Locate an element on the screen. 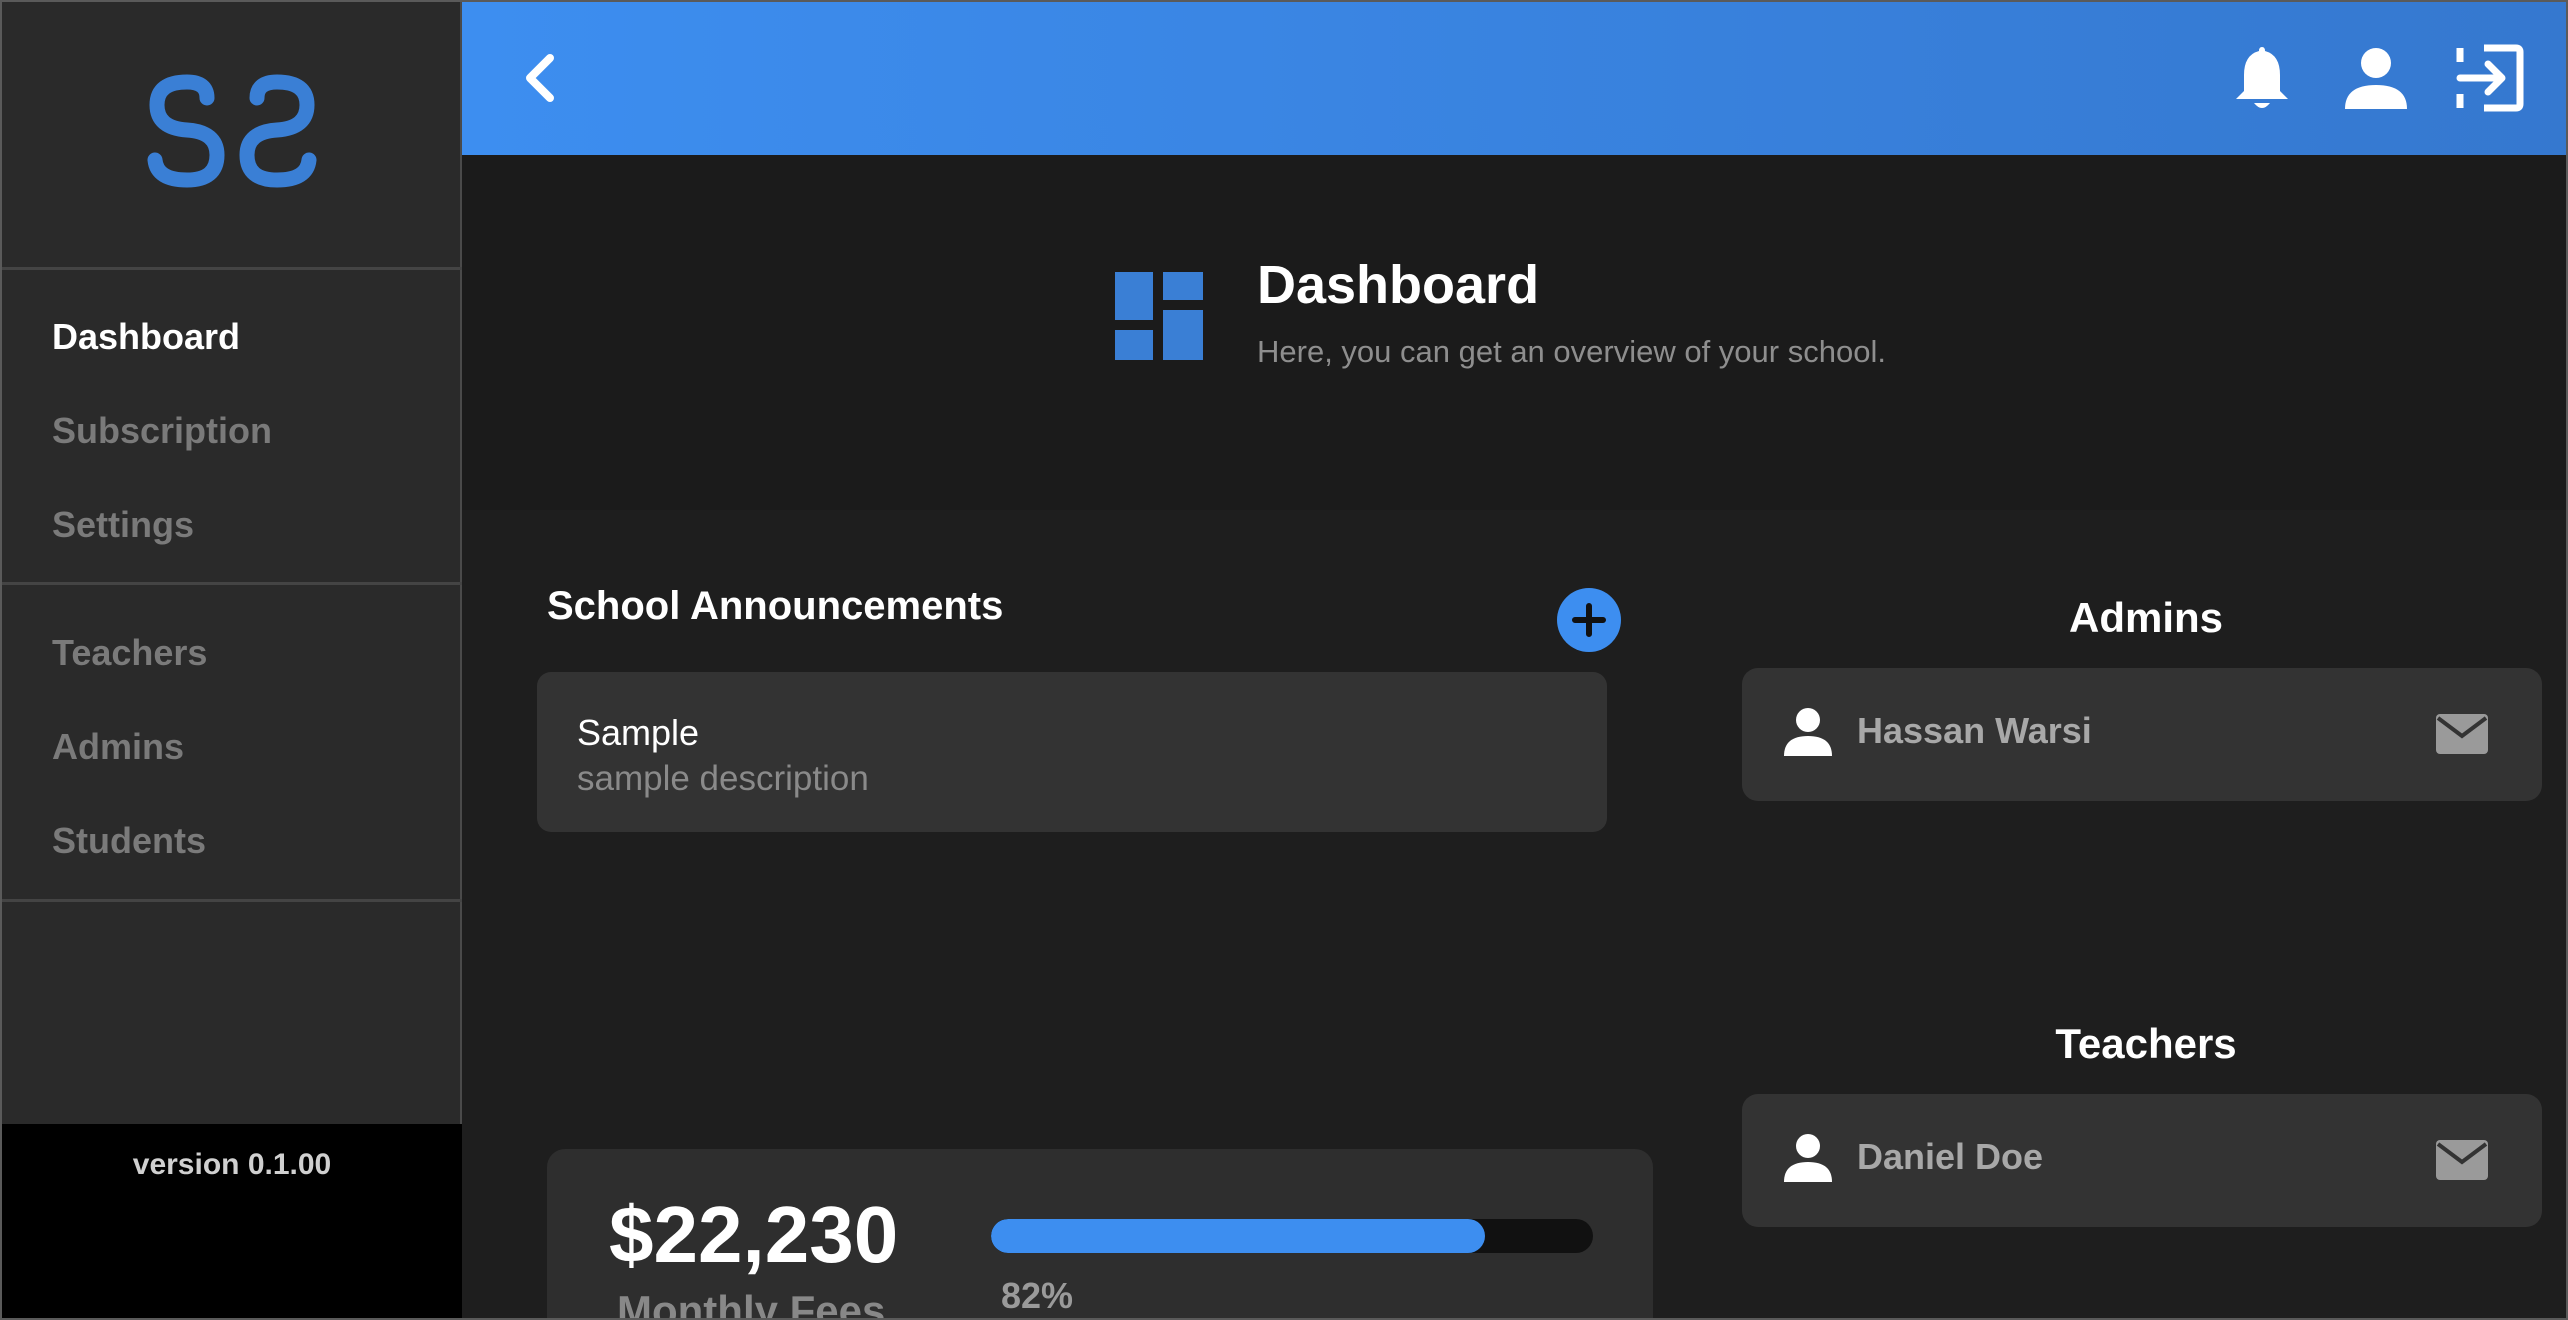 This screenshot has width=2568, height=1320. admin-card: Hassan Warsi is located at coordinates (2142, 734).